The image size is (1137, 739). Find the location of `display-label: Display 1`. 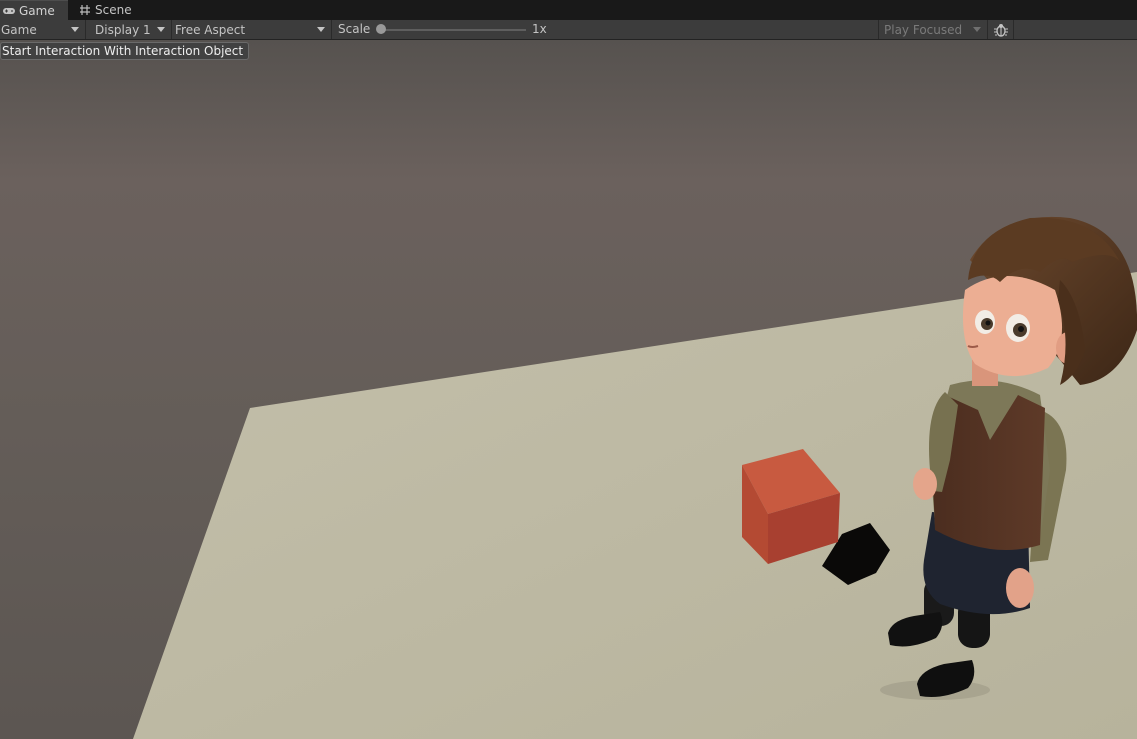

display-label: Display 1 is located at coordinates (123, 29).